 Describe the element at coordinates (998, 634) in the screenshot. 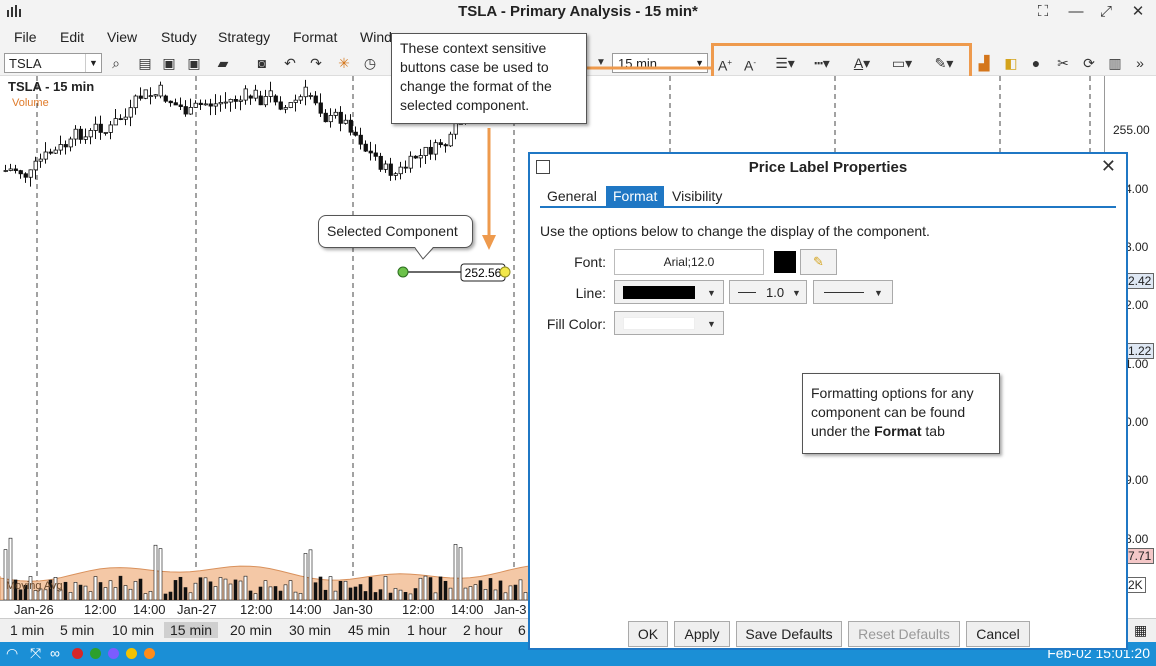

I see `cancel-button: Cancel` at that location.